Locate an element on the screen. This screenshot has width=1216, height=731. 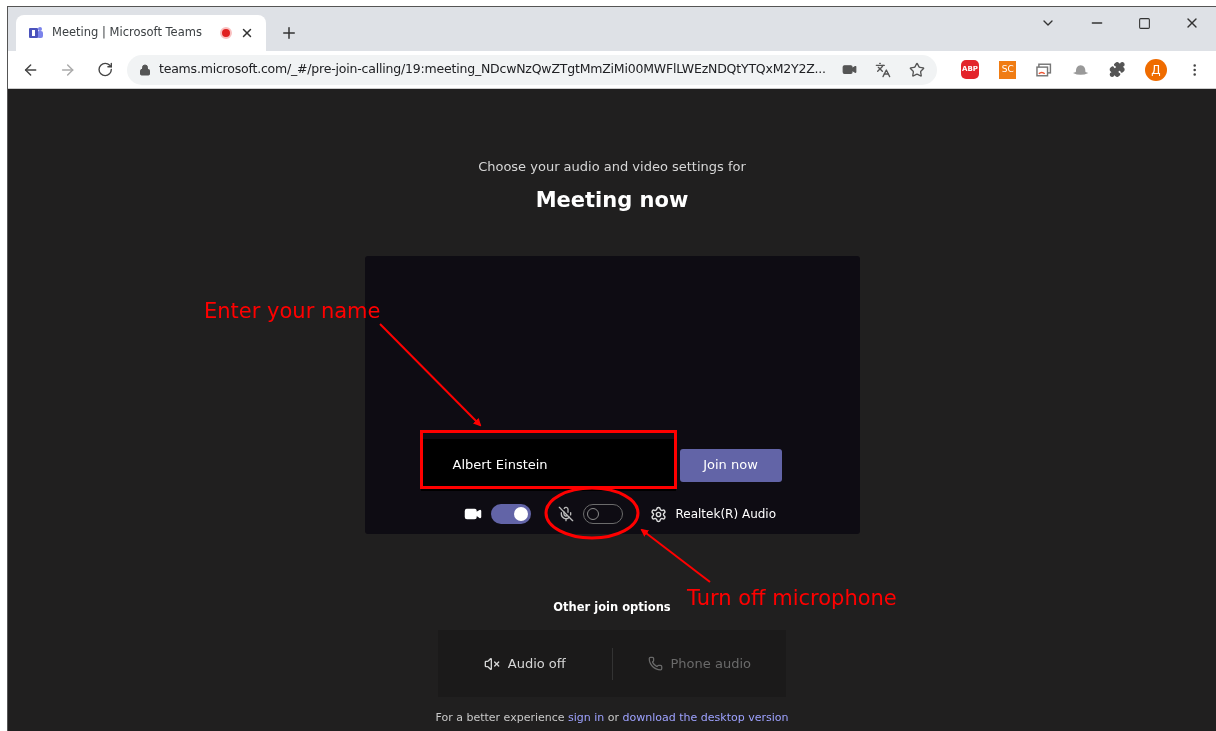
teams-logo-icon is located at coordinates (36, 33).